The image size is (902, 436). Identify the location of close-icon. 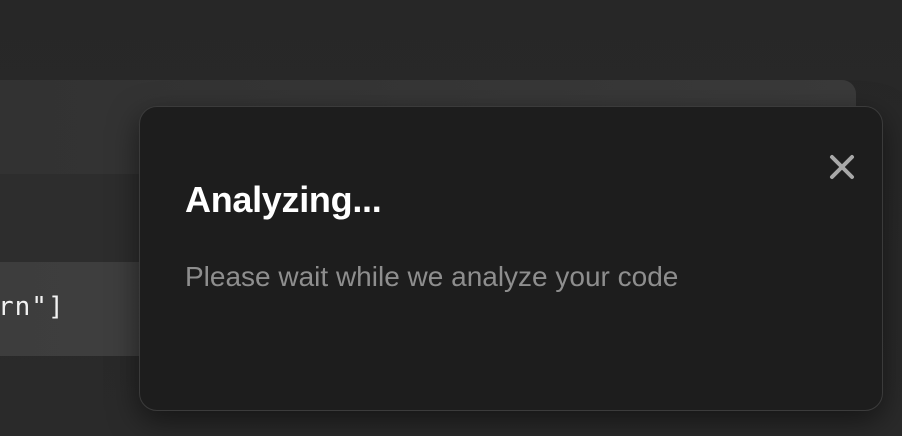
(842, 167).